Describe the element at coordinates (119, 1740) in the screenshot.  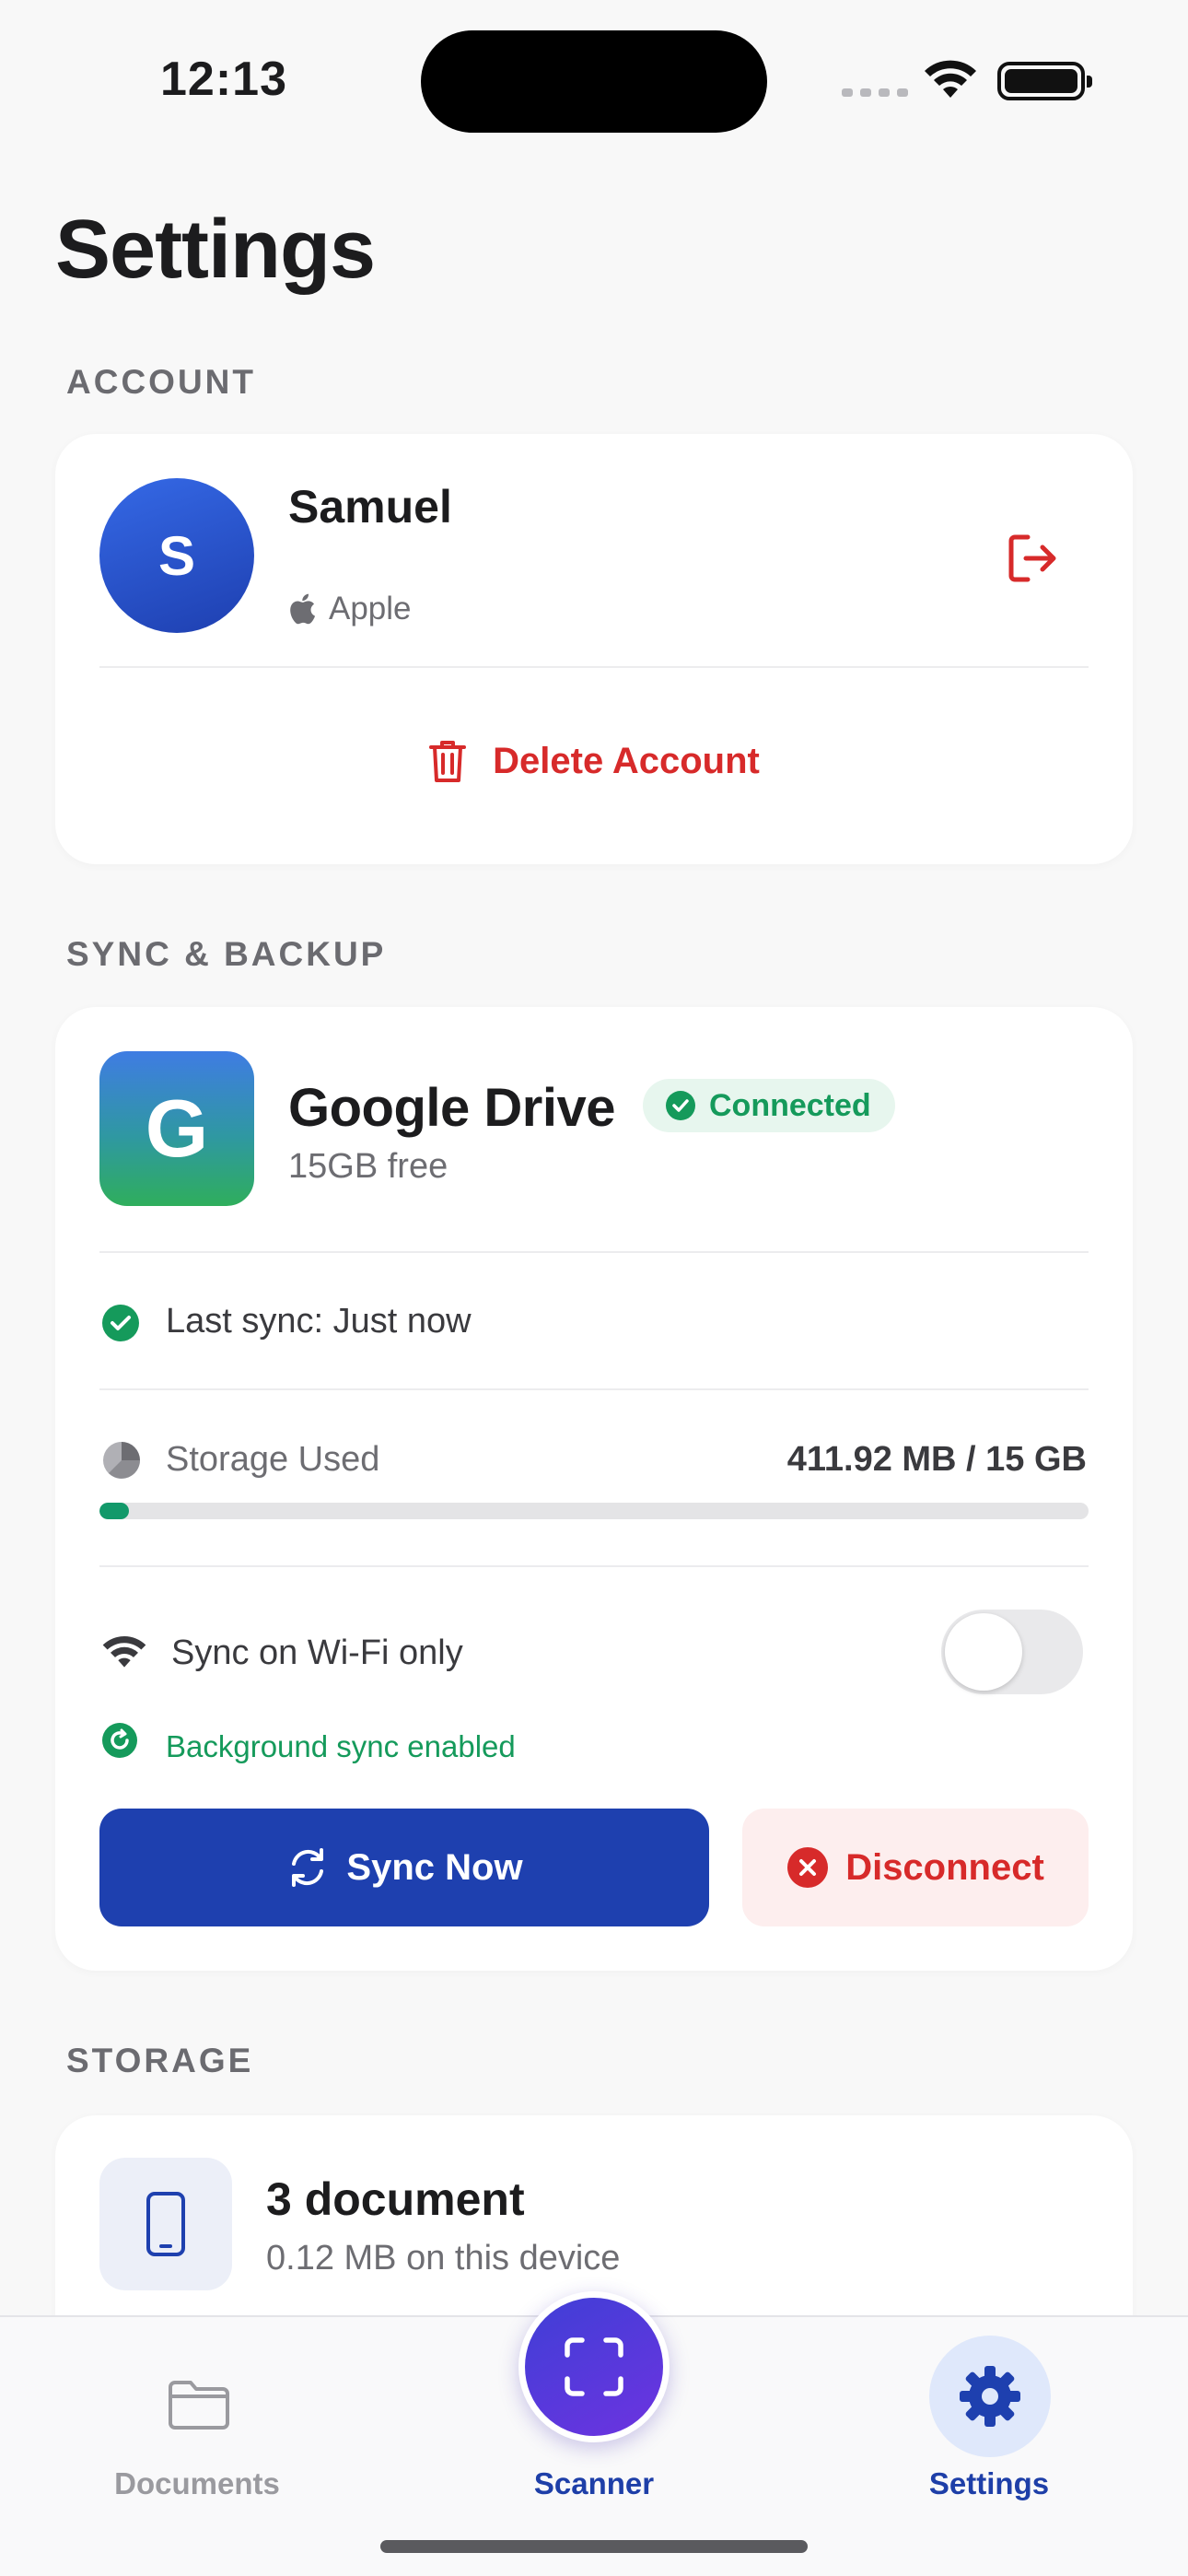
I see `refresh-circle-icon` at that location.